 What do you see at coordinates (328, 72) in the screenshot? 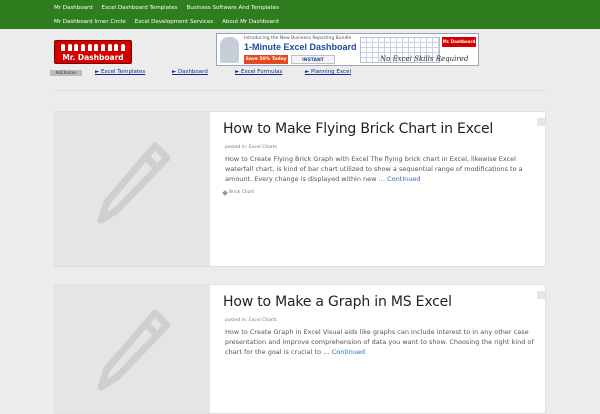
I see `ad-link-planning-excel: ► Planning Excel` at bounding box center [328, 72].